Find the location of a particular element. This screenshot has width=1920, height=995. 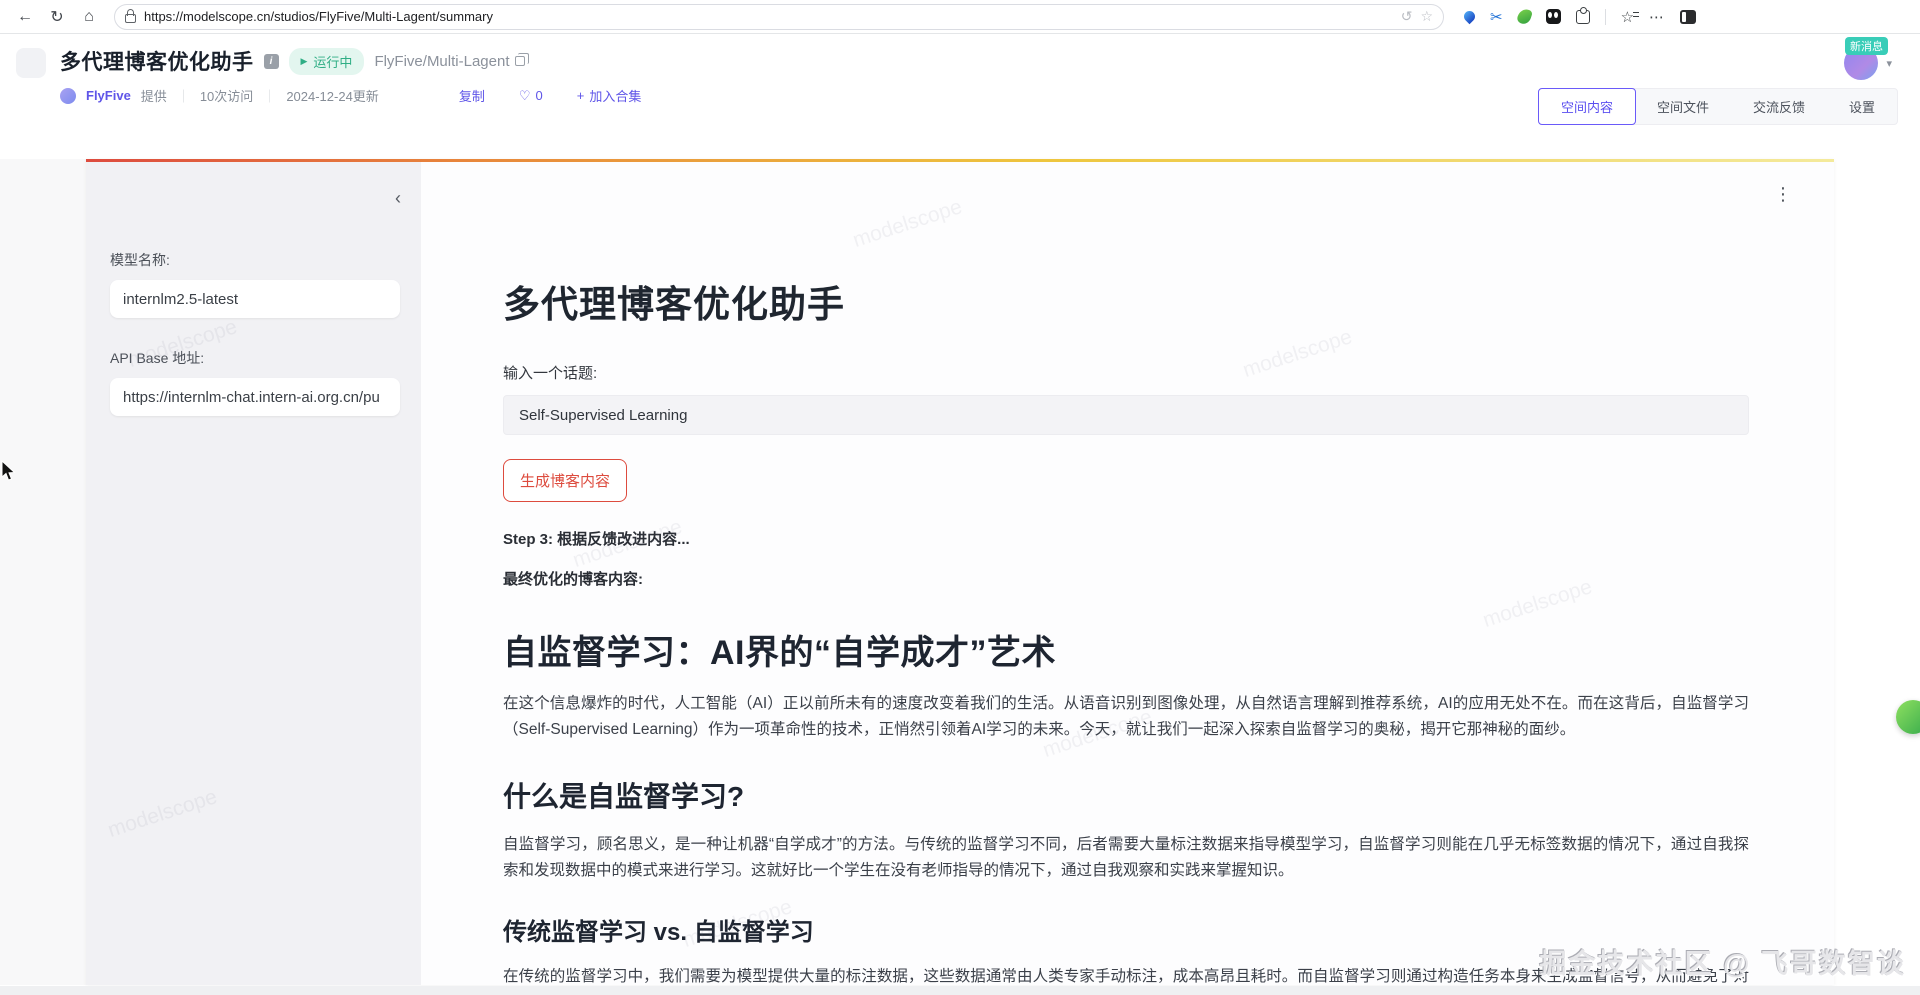

info-icon: i is located at coordinates (271, 61).